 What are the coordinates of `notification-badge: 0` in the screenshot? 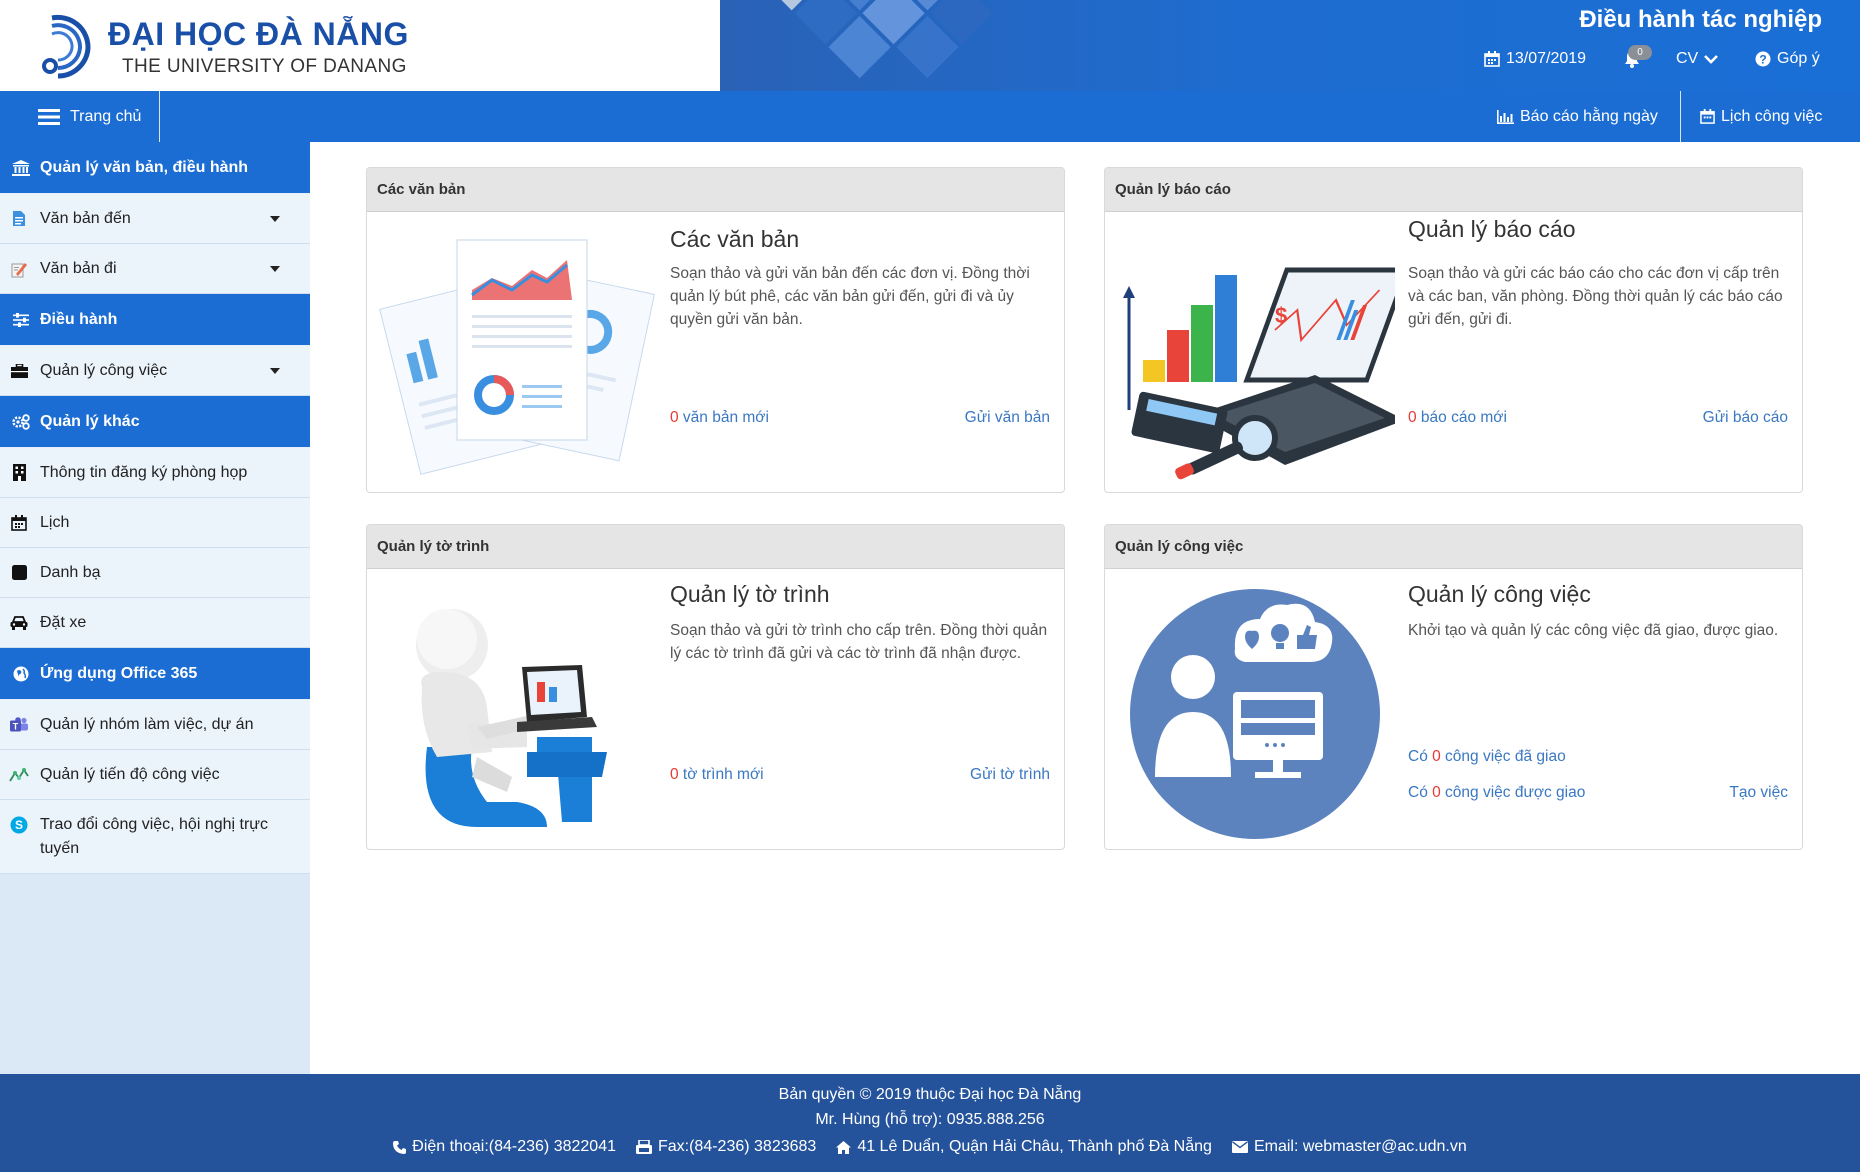 It's located at (1640, 52).